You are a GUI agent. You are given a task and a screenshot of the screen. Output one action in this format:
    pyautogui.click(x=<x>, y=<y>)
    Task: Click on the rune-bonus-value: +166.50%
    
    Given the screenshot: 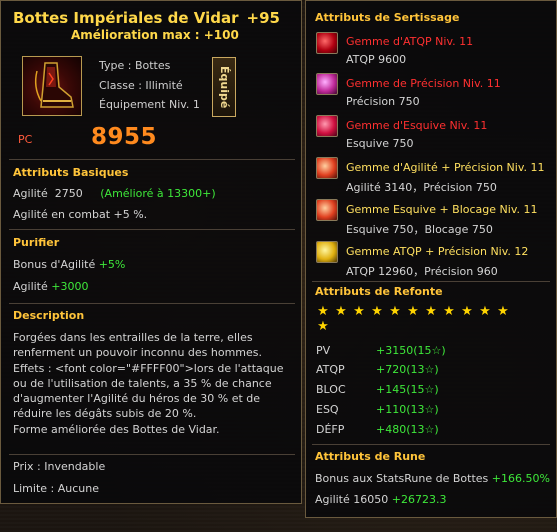 What is the action you would take?
    pyautogui.click(x=520, y=478)
    